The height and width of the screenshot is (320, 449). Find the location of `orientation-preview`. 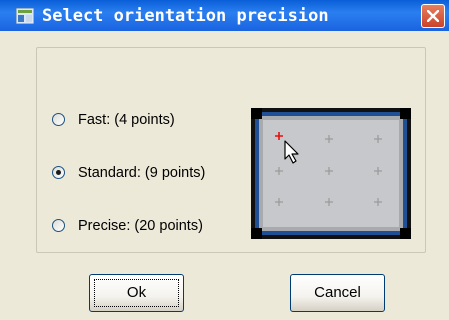

orientation-preview is located at coordinates (331, 173).